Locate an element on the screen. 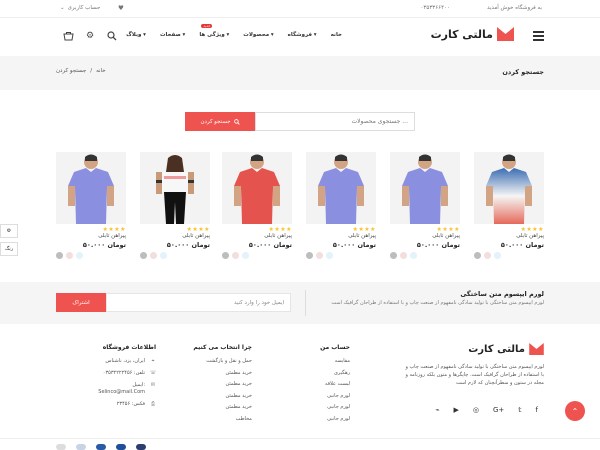 The height and width of the screenshot is (450, 600). footer-link: مخاطب is located at coordinates (216, 419).